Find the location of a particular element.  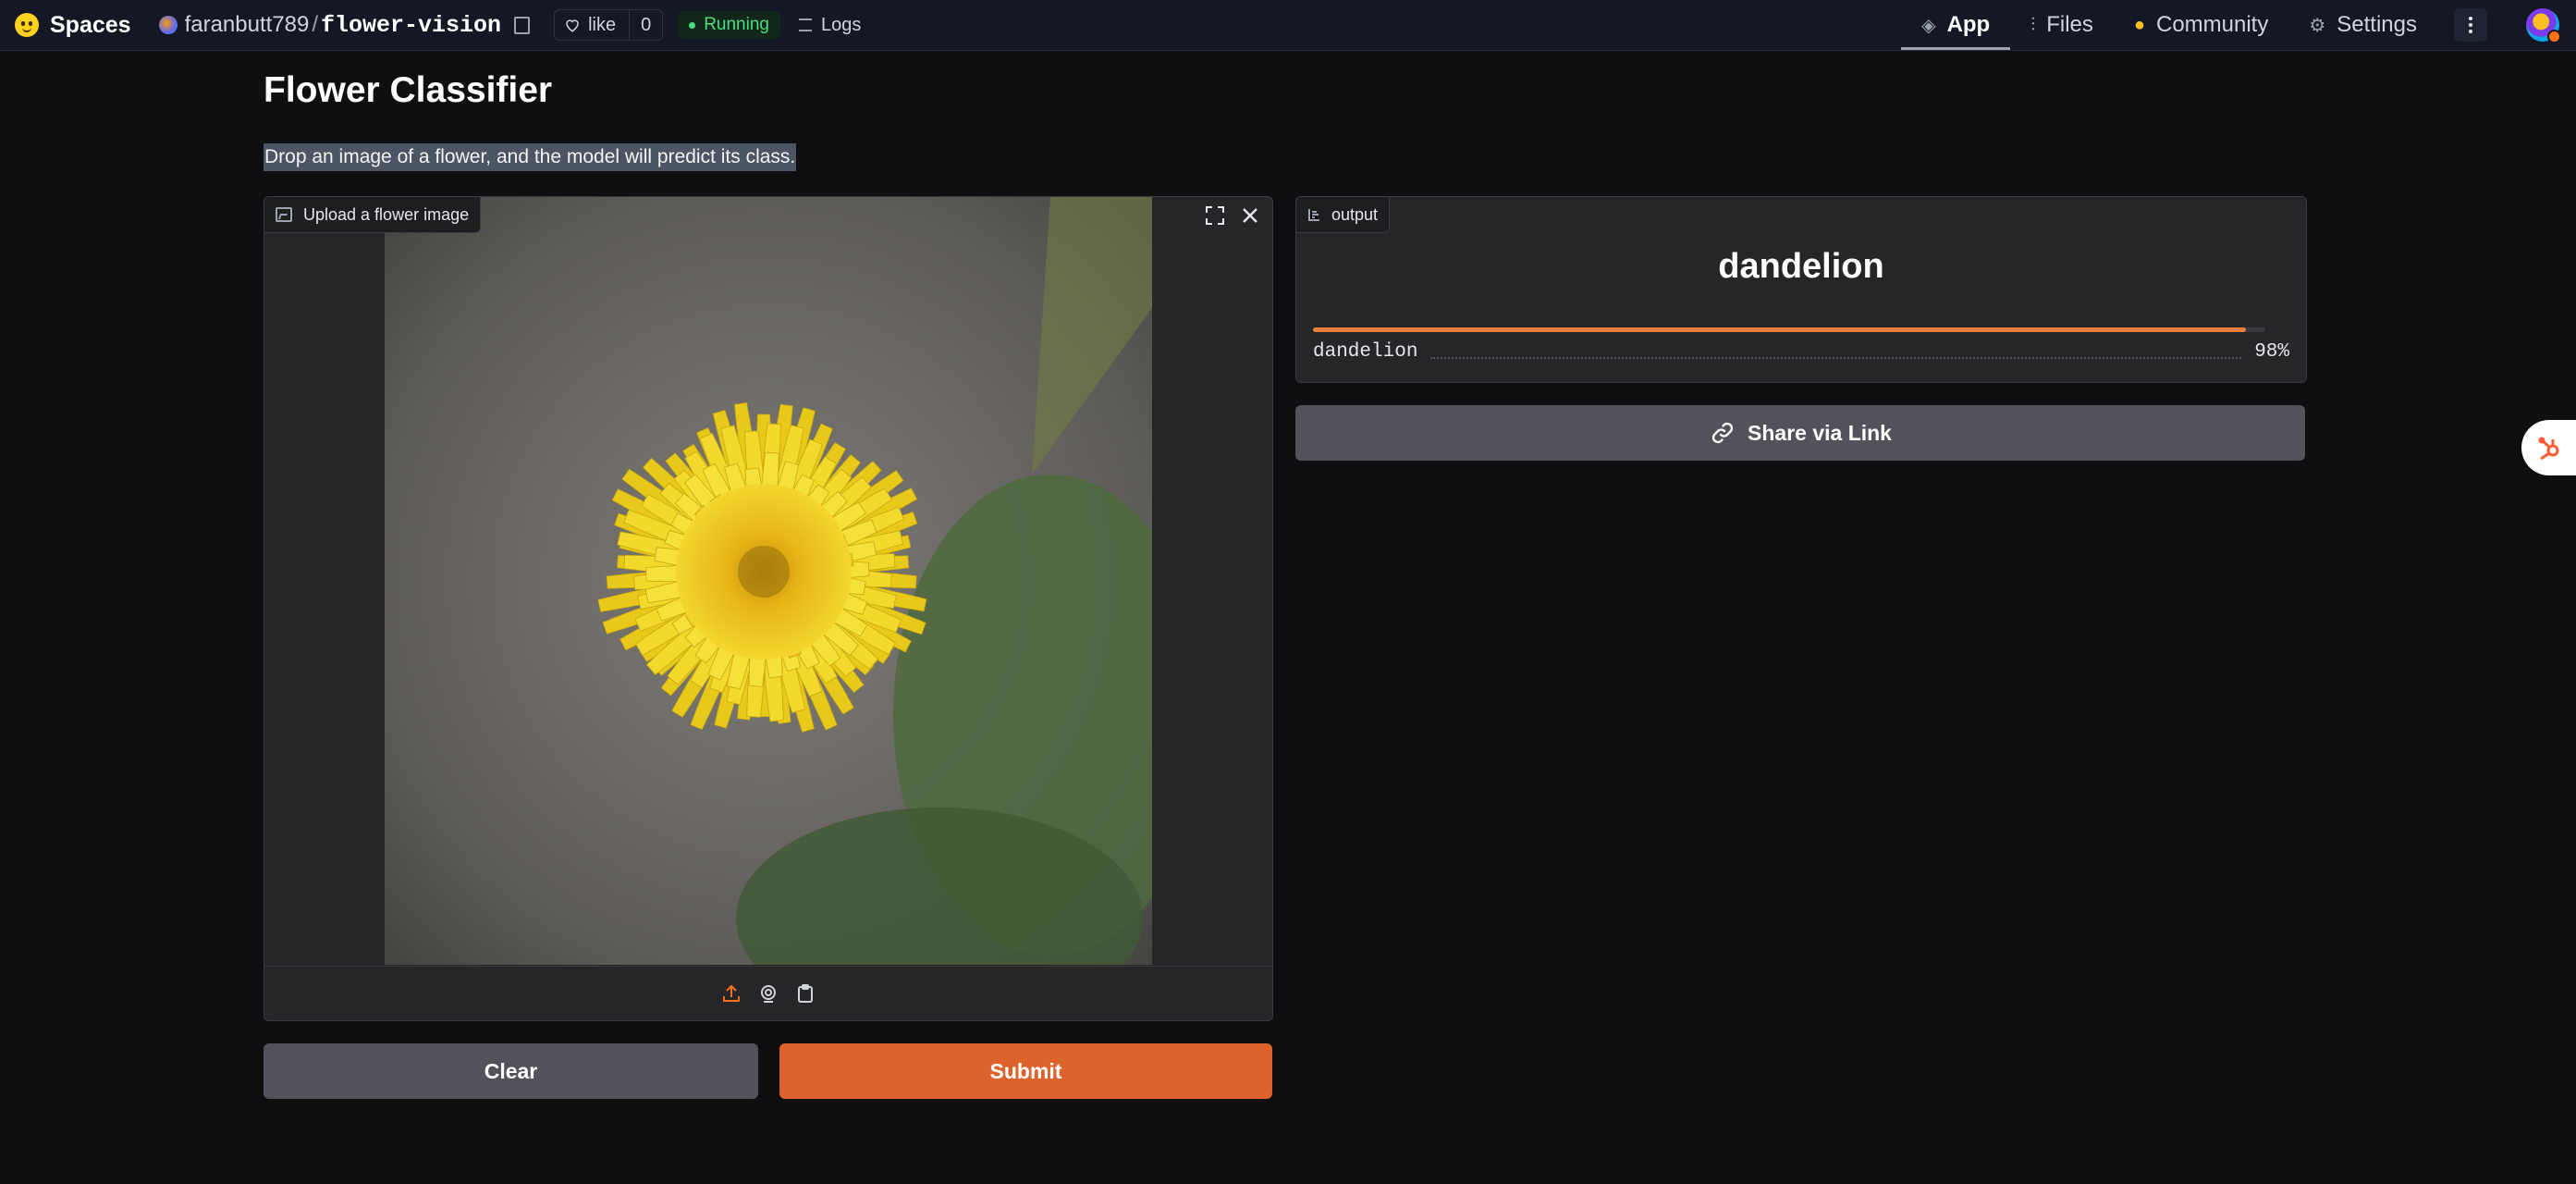

share-via-link-button: Share via Link is located at coordinates (1800, 433).